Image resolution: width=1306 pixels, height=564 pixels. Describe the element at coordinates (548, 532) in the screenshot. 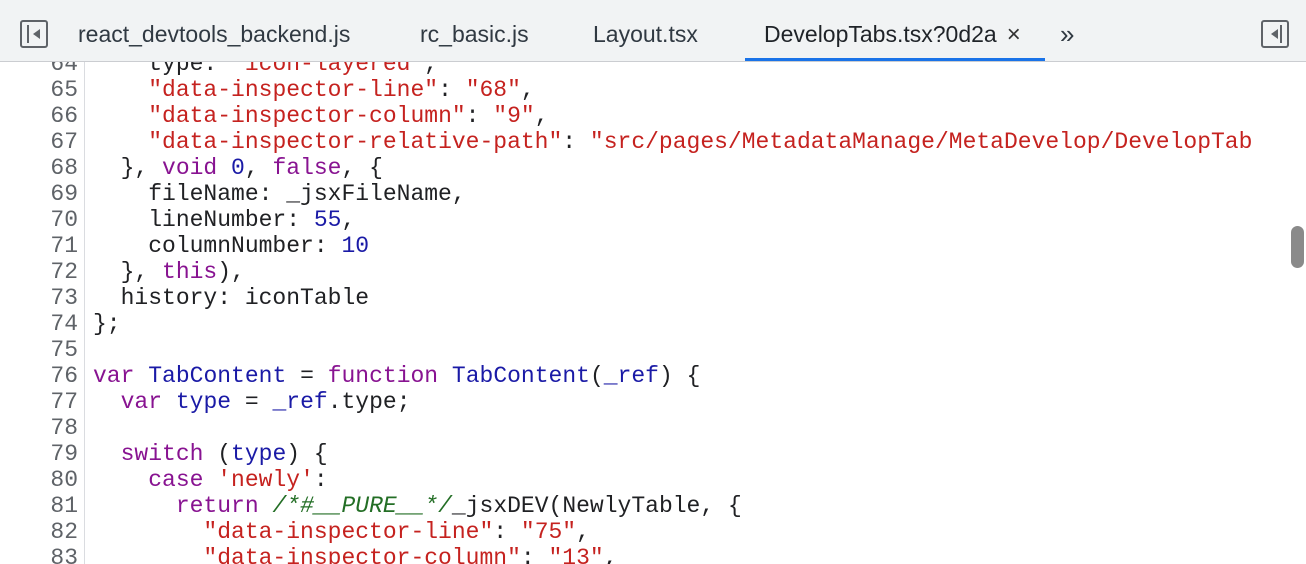

I see `code-token: "75"` at that location.